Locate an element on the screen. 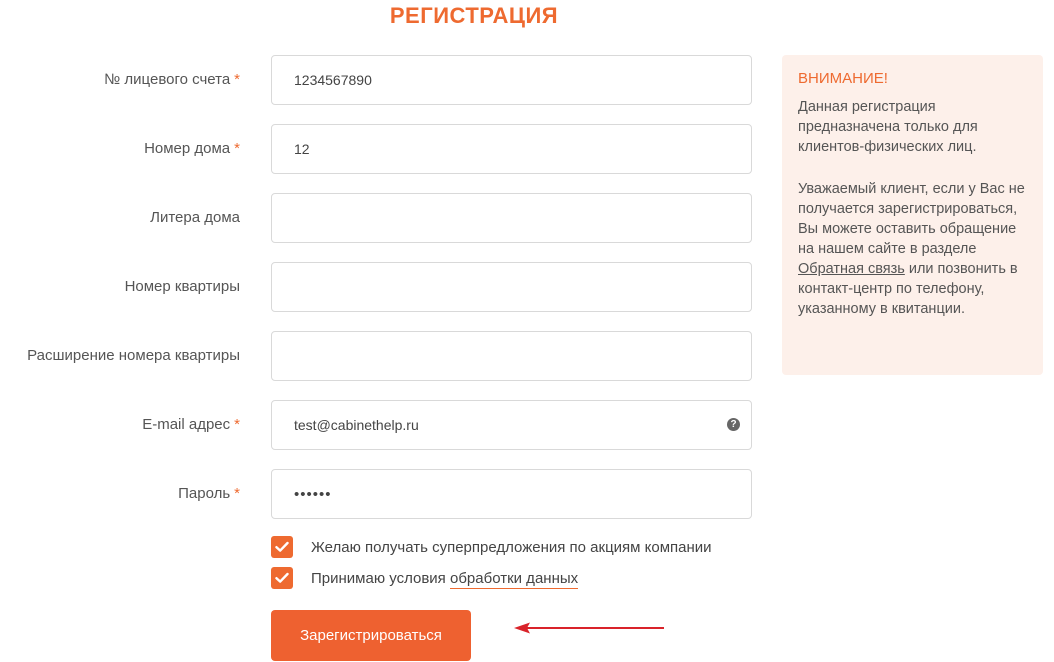  form-row-email: E-mail адрес* ? is located at coordinates (376, 425).